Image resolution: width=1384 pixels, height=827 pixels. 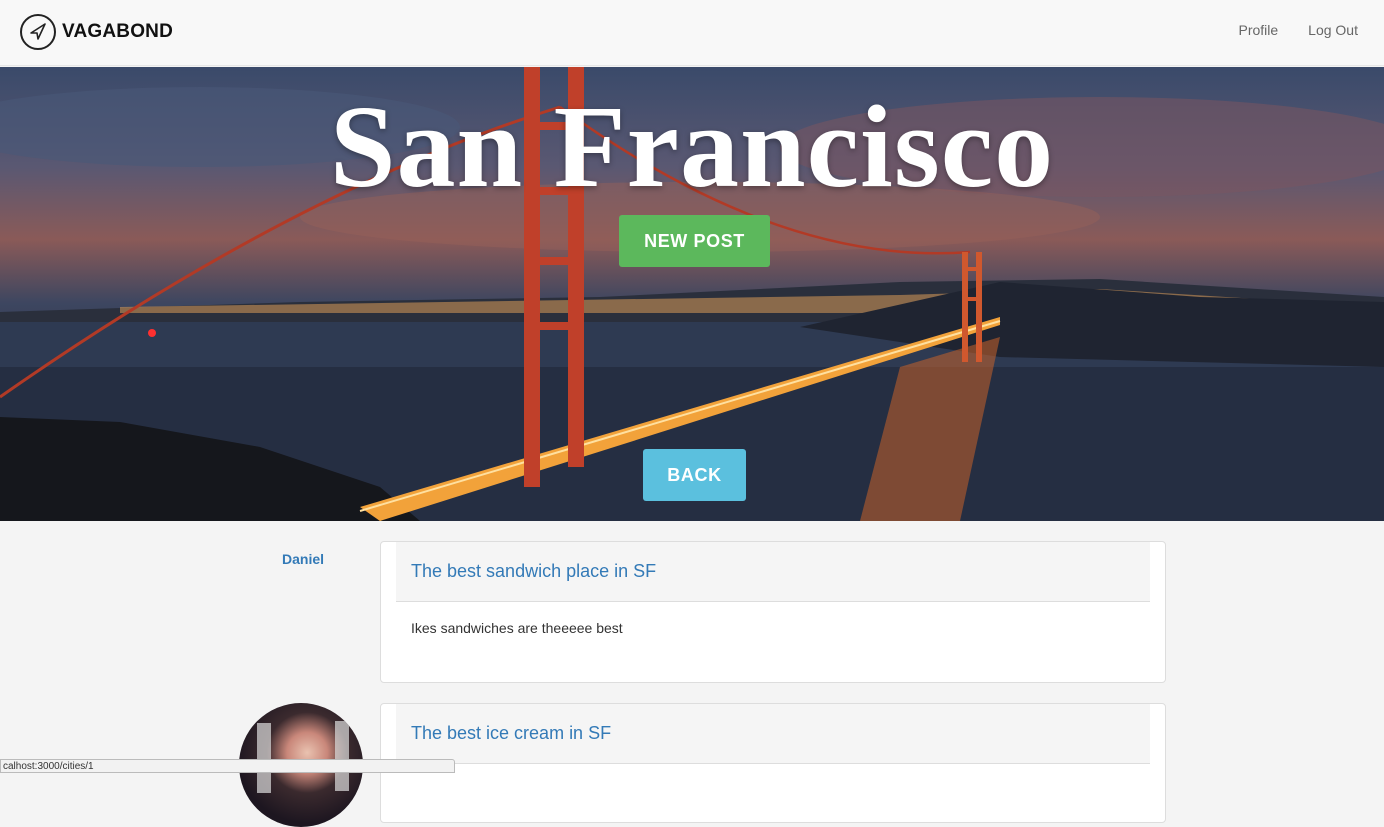 What do you see at coordinates (118, 31) in the screenshot?
I see `brand-name: VAGABOND` at bounding box center [118, 31].